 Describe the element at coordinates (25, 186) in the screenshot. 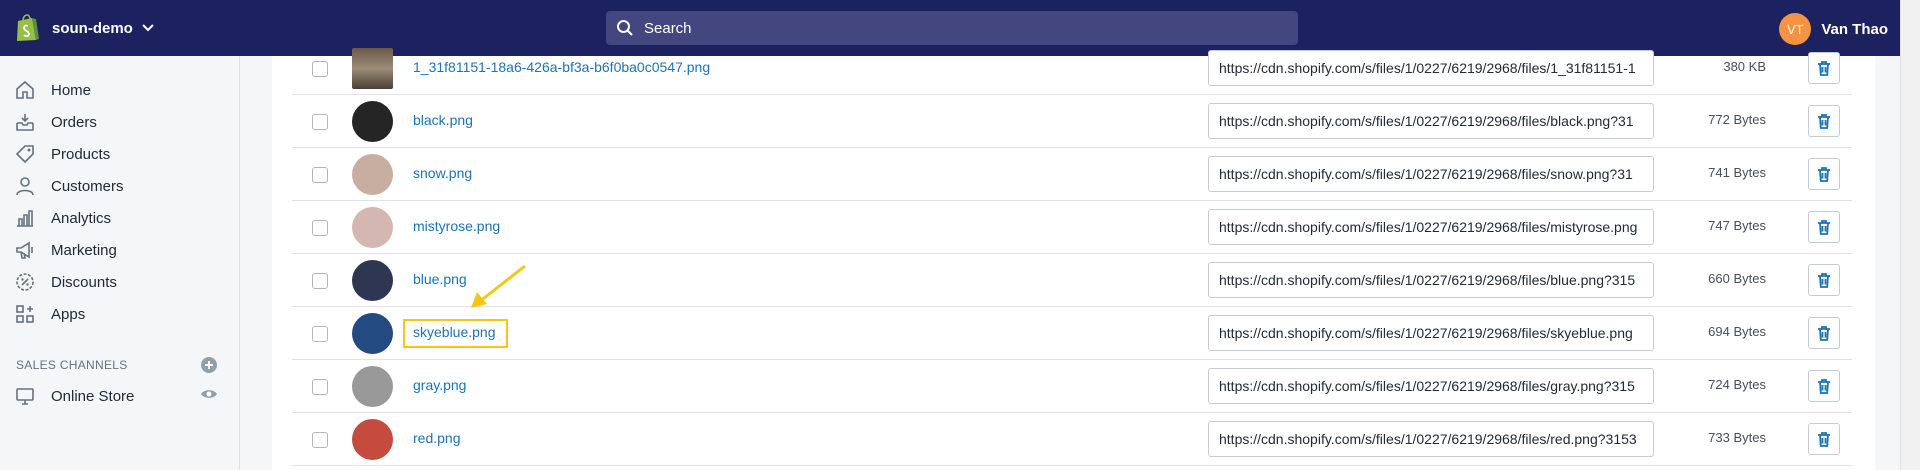

I see `person-icon` at that location.